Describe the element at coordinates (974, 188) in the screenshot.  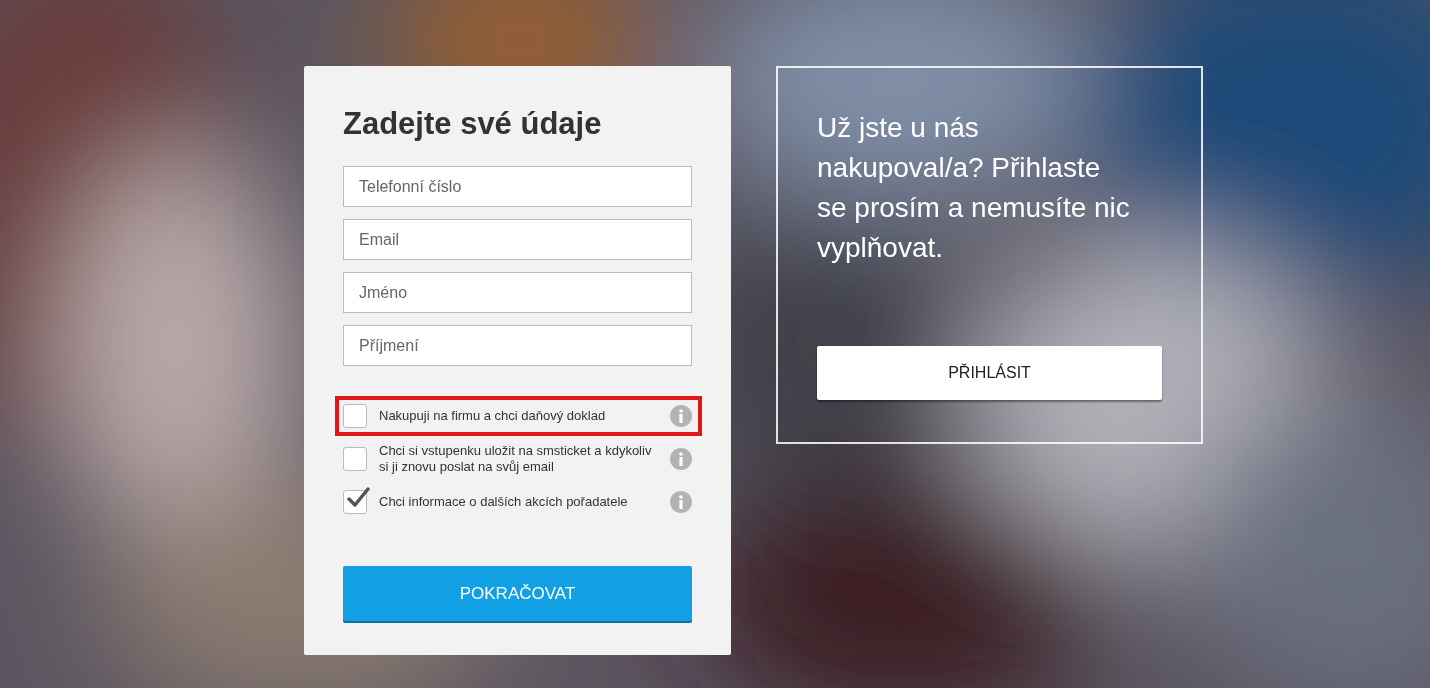
I see `login-message: Už jste u nás nakupoval/a? Přihlaste se prosím a nemusíte nic vyplňovat.` at that location.